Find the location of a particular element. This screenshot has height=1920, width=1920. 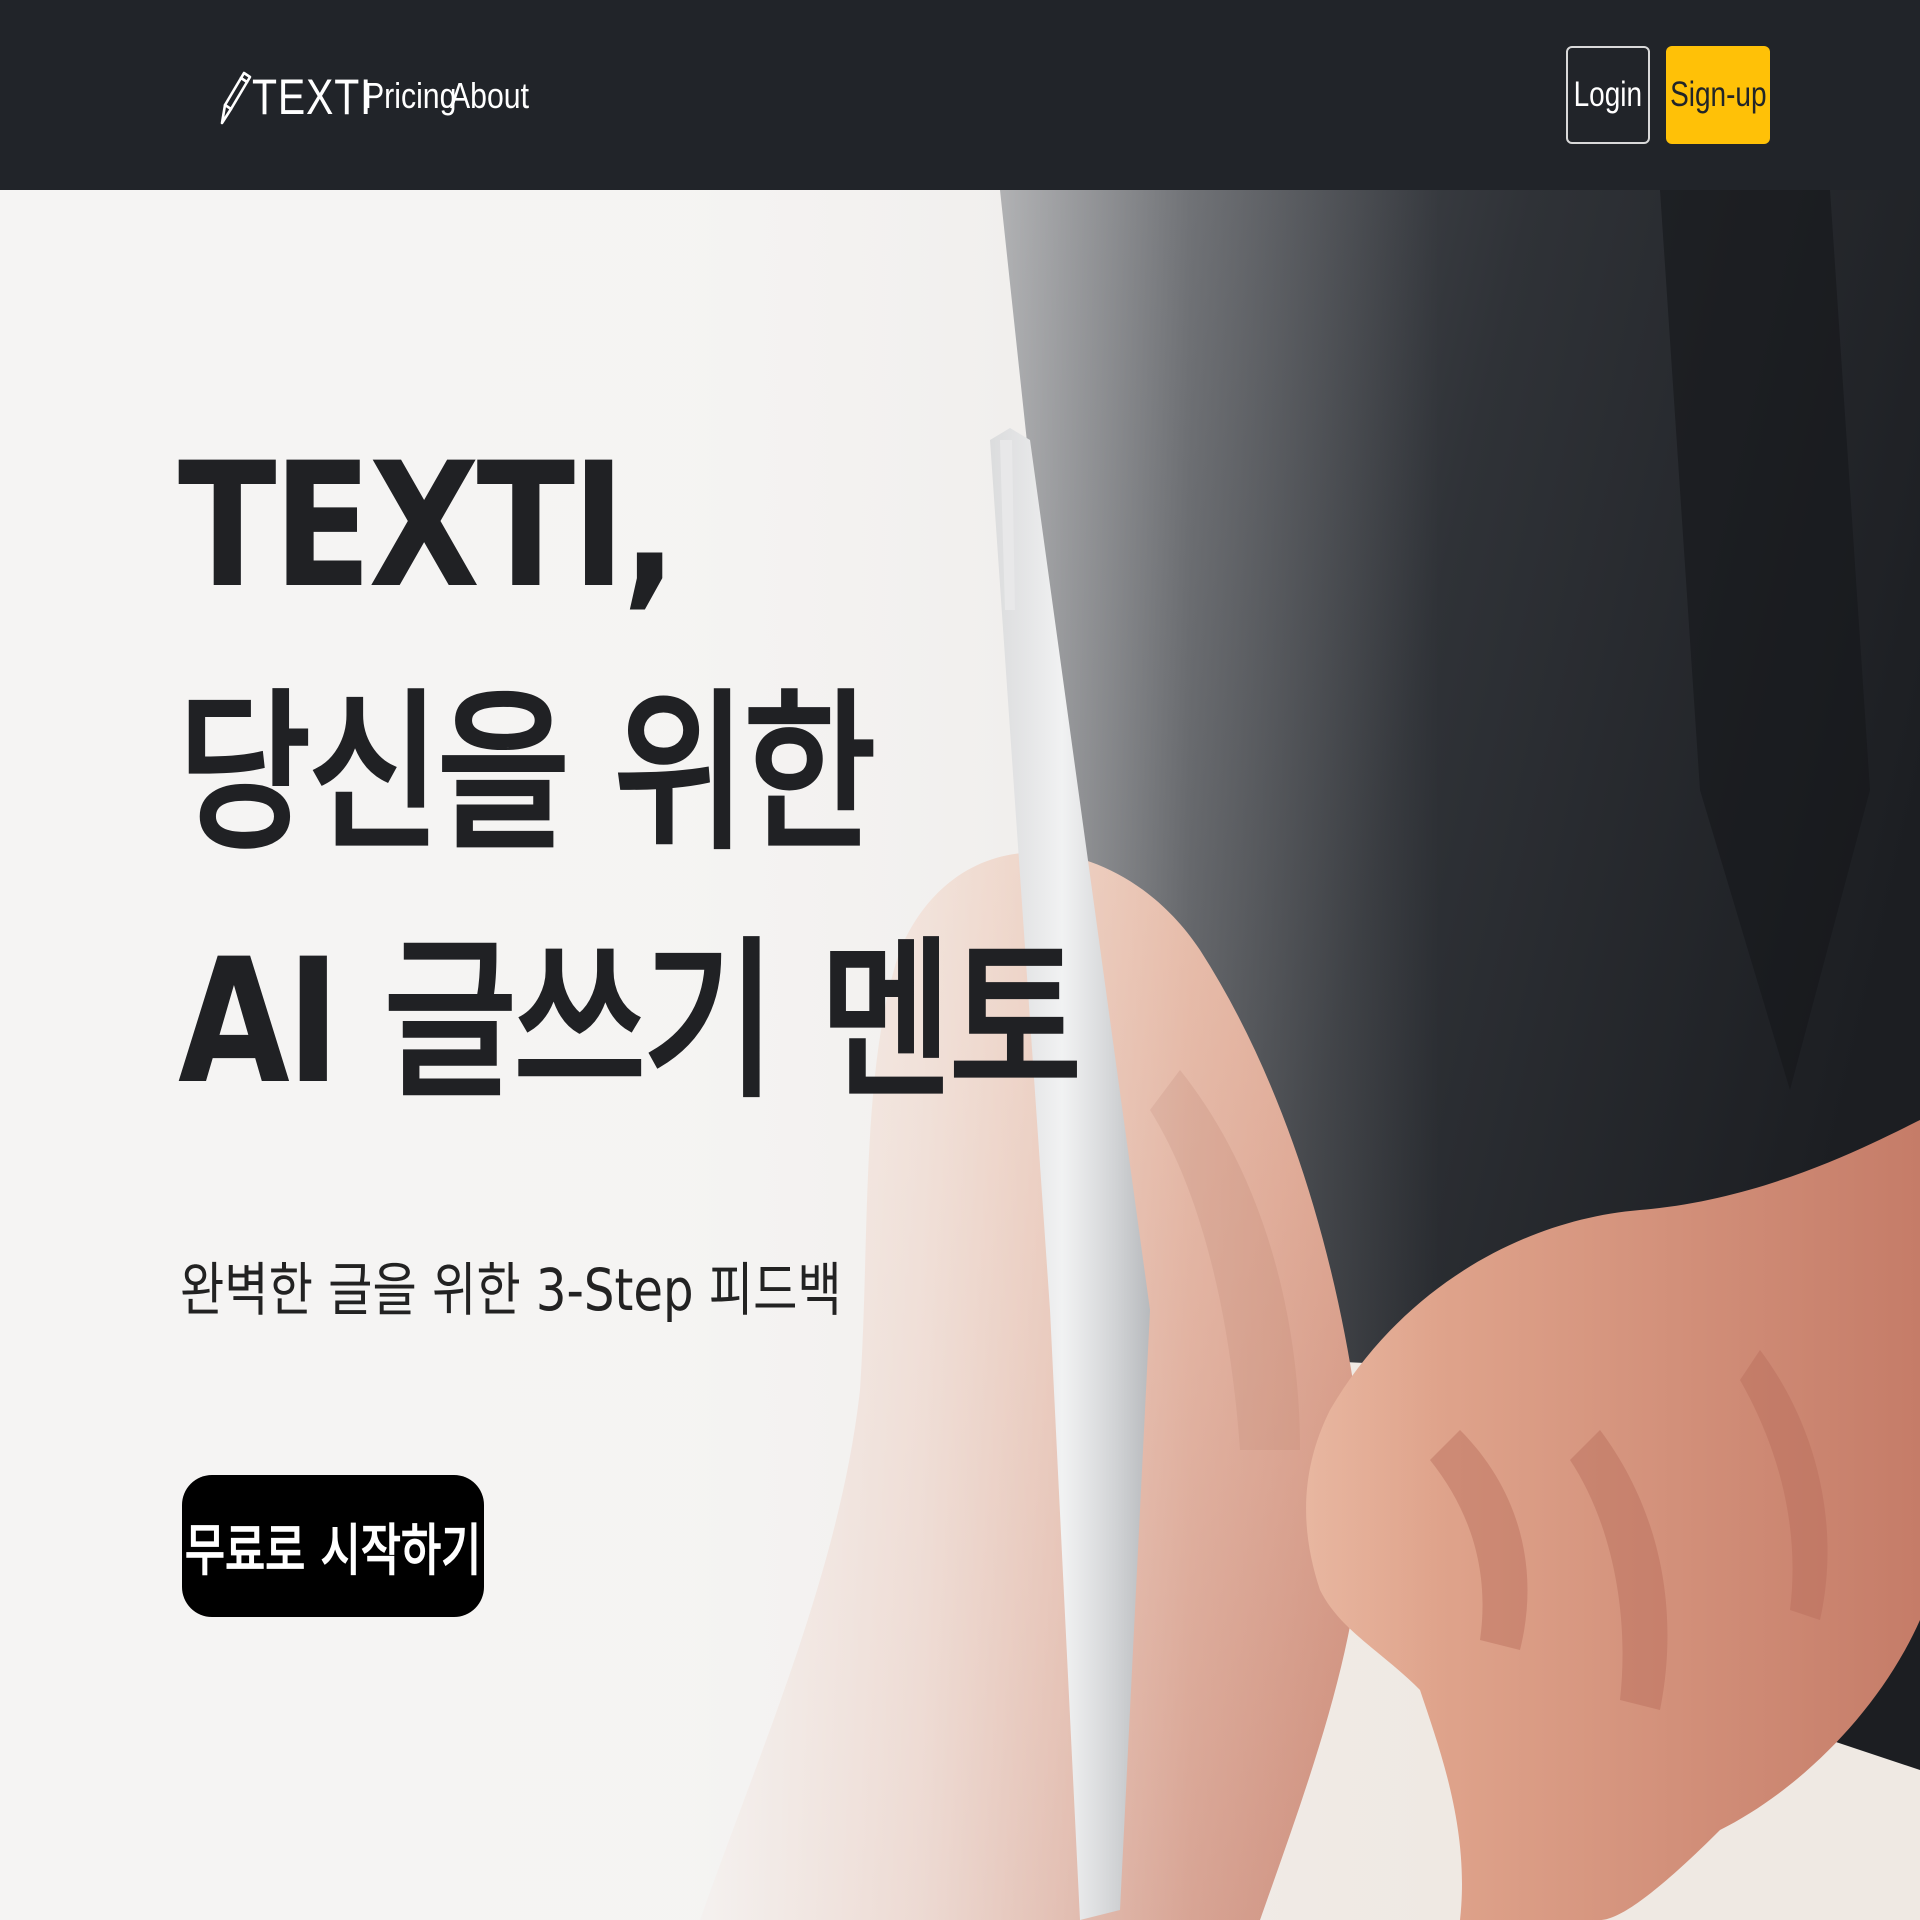

brand-name: TEXTI is located at coordinates (312, 97).